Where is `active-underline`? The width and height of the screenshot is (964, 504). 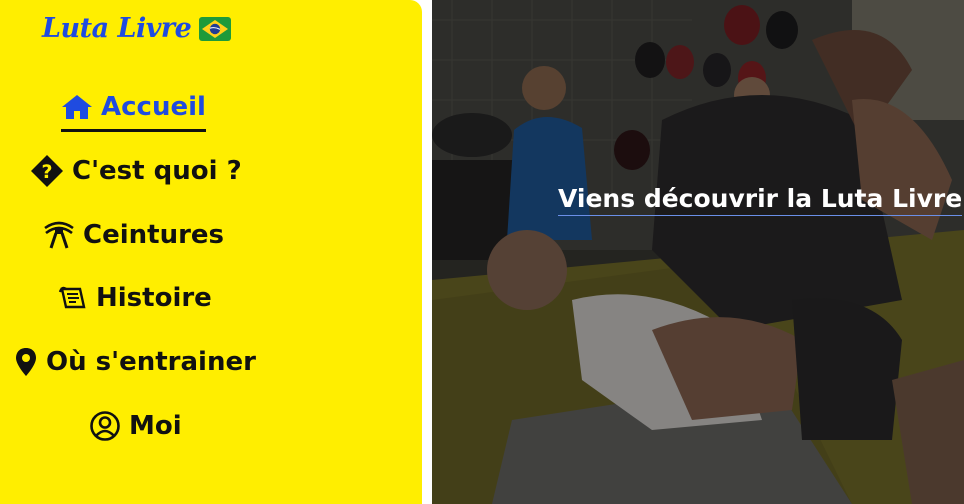
active-underline is located at coordinates (133, 130).